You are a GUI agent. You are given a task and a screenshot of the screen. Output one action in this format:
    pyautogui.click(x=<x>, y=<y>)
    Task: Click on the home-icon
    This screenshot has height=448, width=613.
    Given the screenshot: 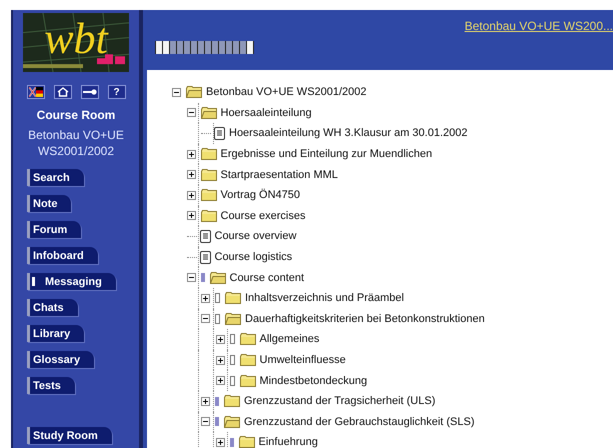 What is the action you would take?
    pyautogui.click(x=63, y=92)
    